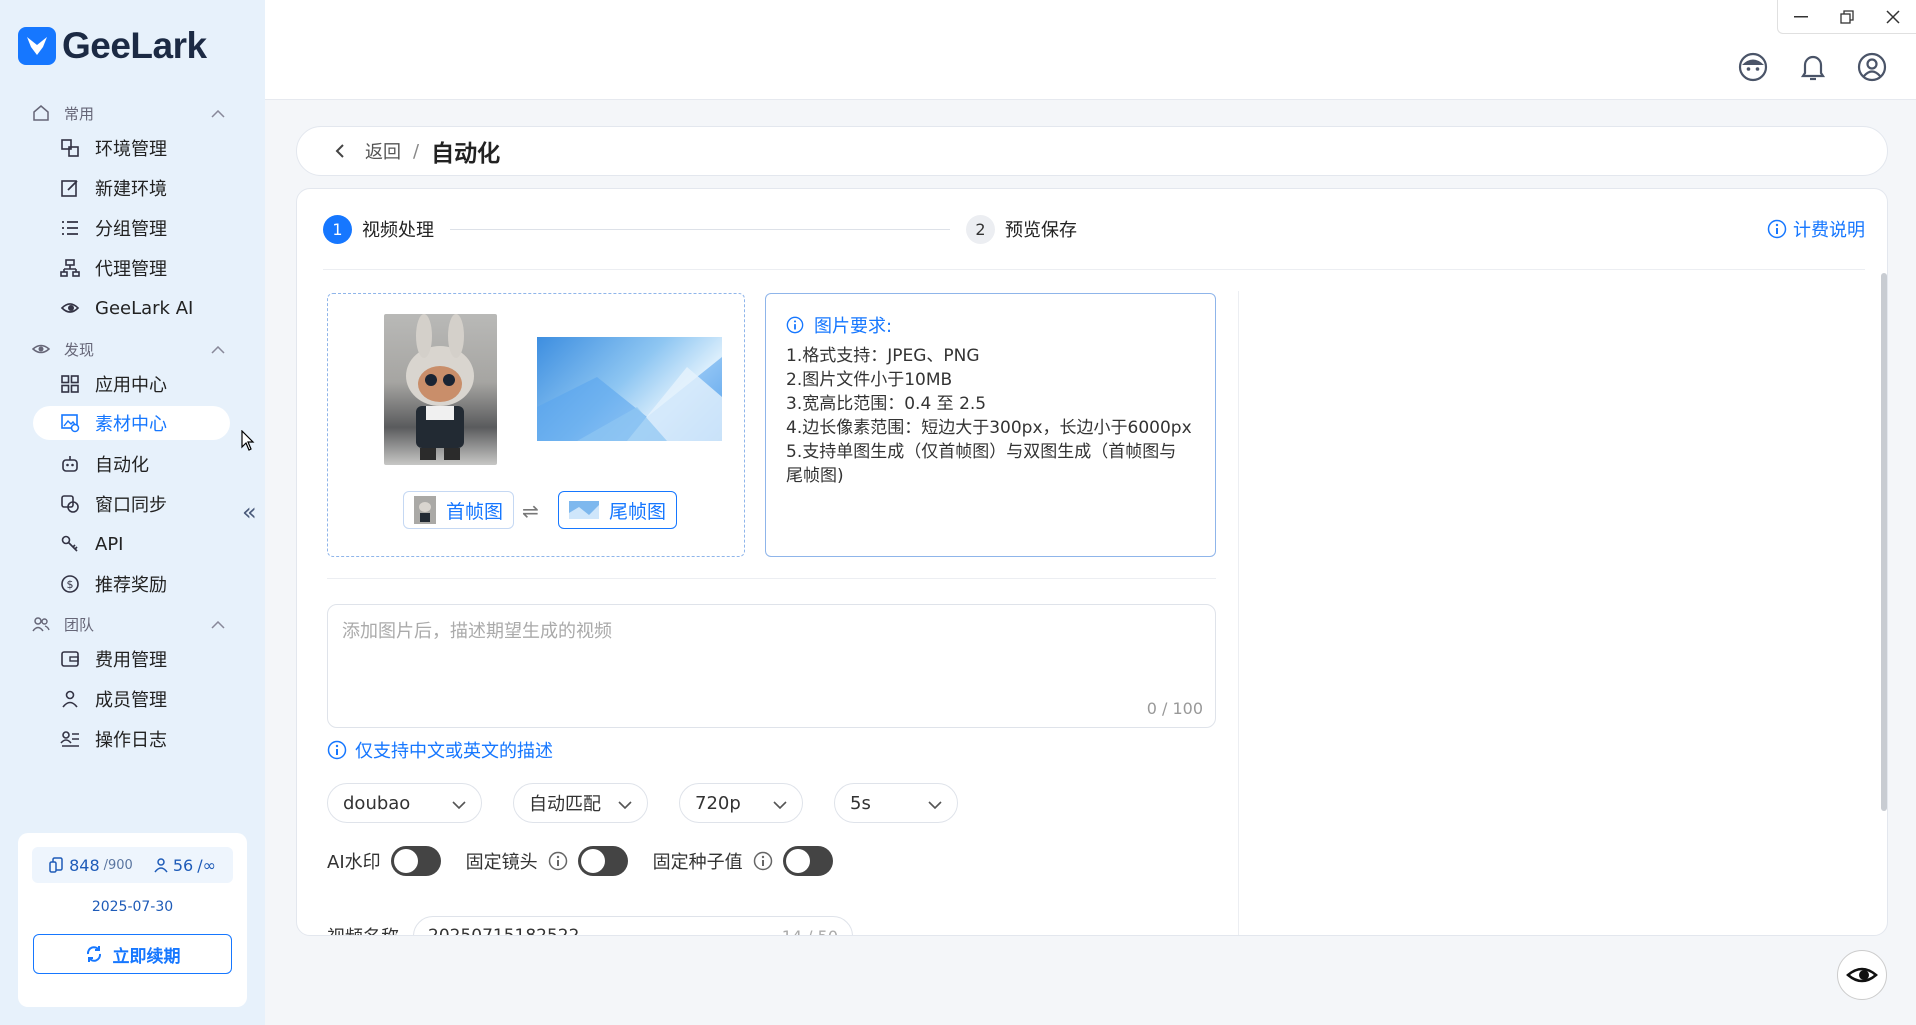 This screenshot has width=1916, height=1025. What do you see at coordinates (337, 229) in the screenshot?
I see `step-1-number: 1` at bounding box center [337, 229].